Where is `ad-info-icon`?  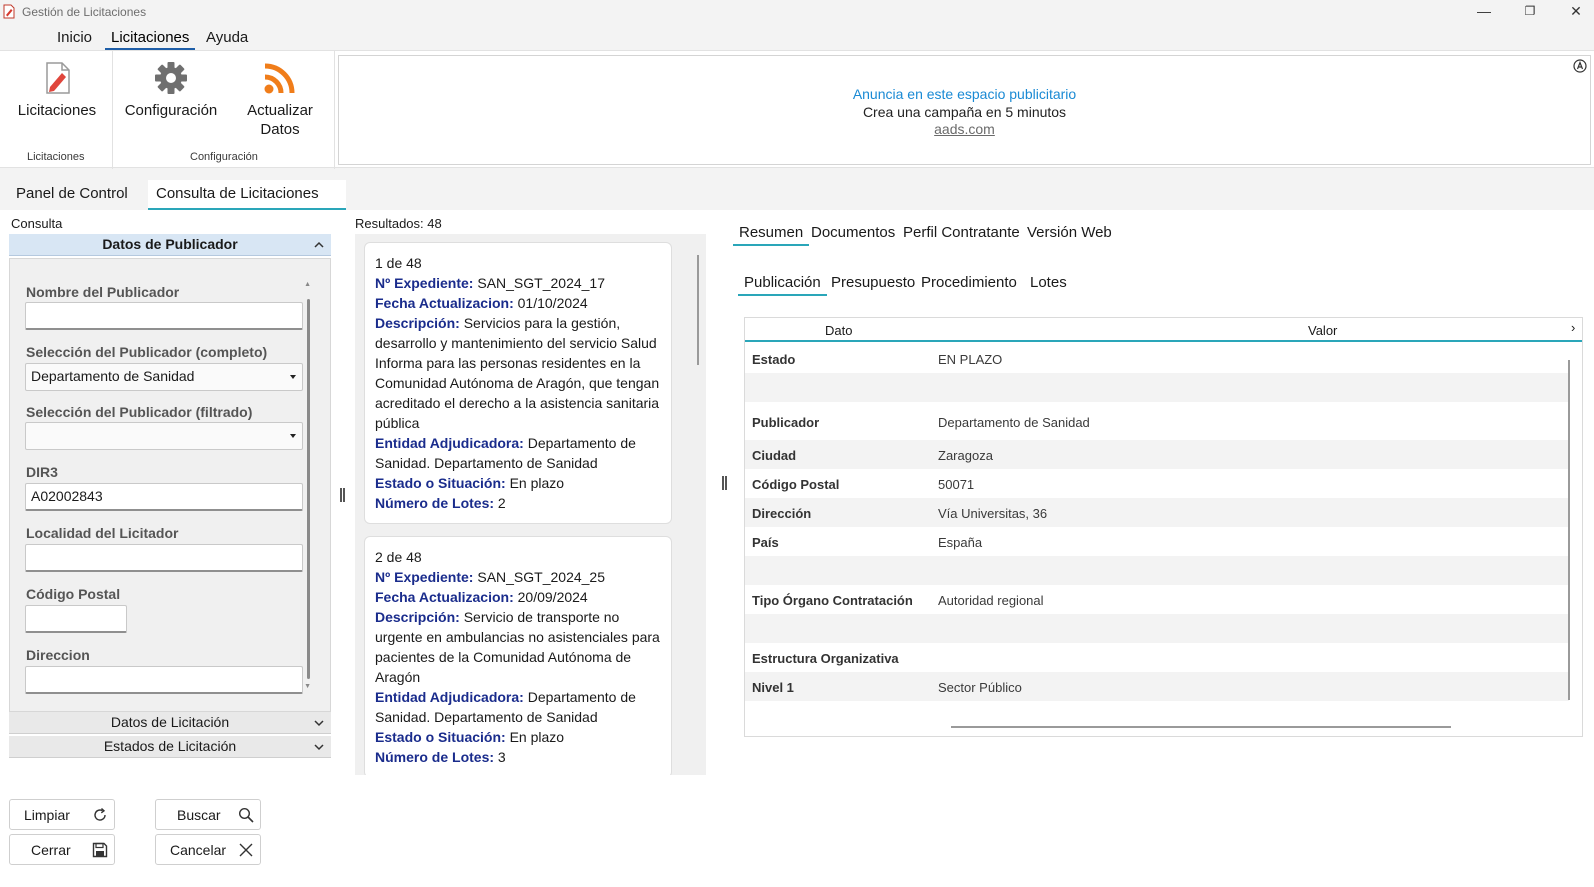 ad-info-icon is located at coordinates (1580, 66).